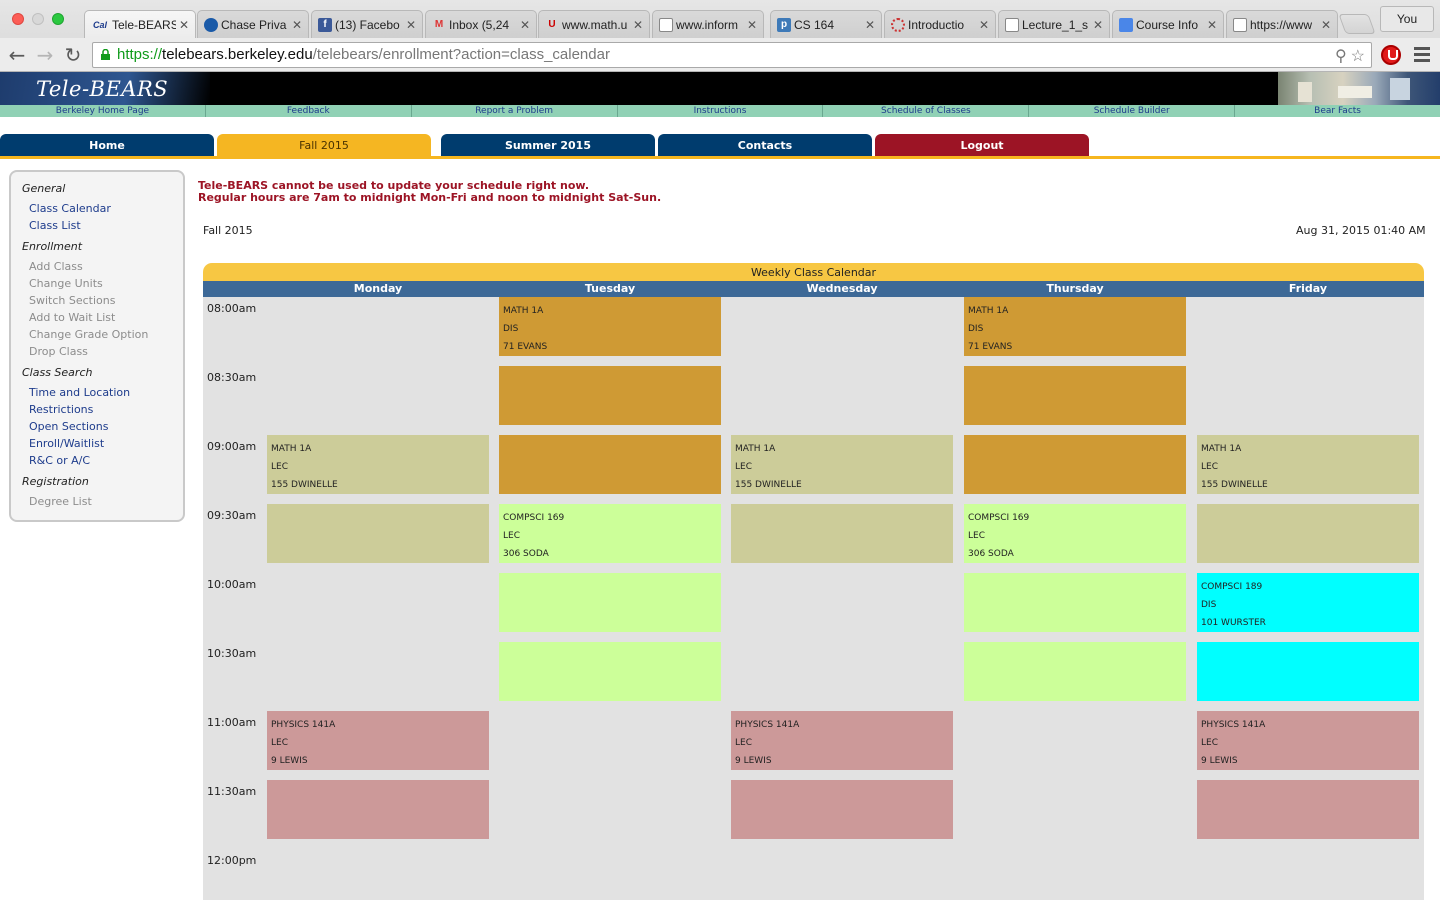  I want to click on tab-home: Home, so click(107, 145).